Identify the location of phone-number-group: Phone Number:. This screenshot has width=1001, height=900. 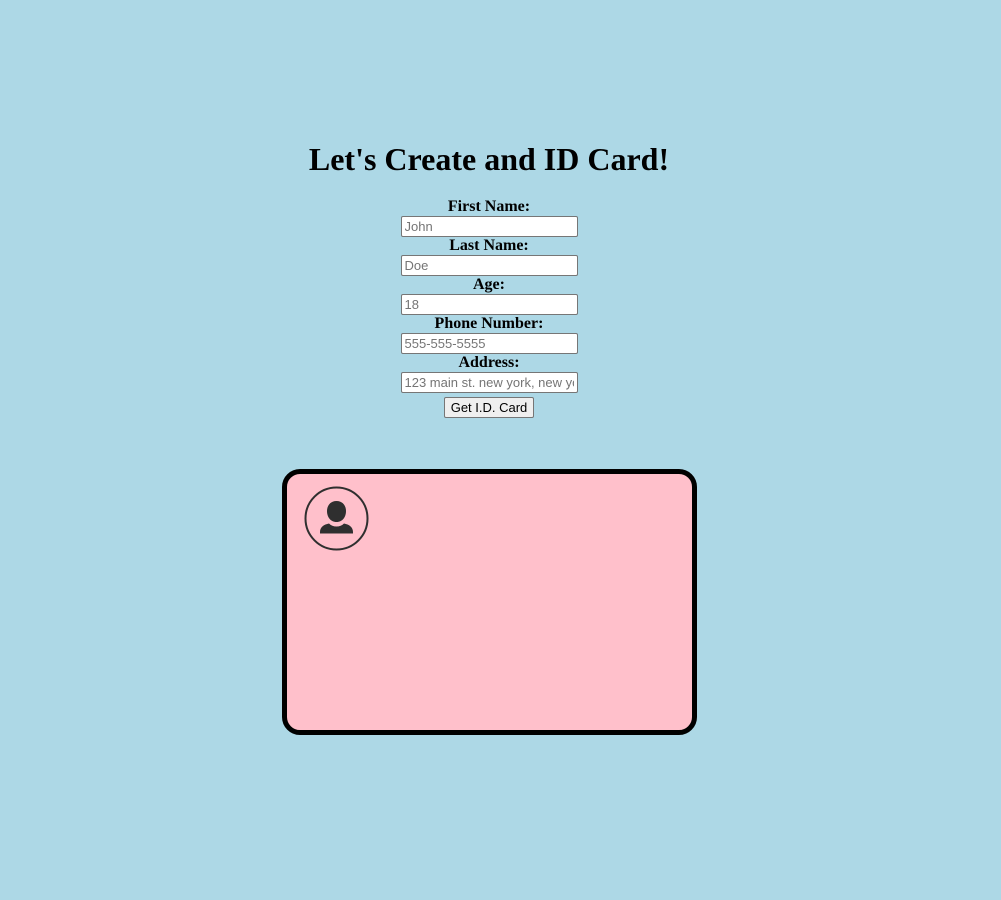
(489, 334).